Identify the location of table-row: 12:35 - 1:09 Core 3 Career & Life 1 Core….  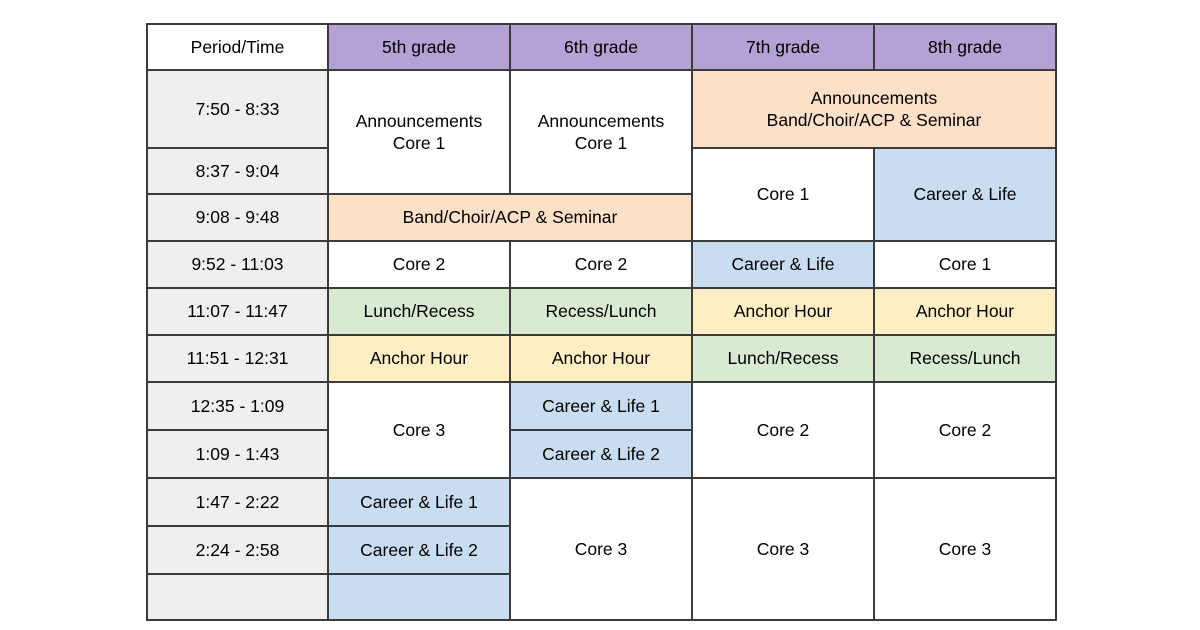
(601, 430).